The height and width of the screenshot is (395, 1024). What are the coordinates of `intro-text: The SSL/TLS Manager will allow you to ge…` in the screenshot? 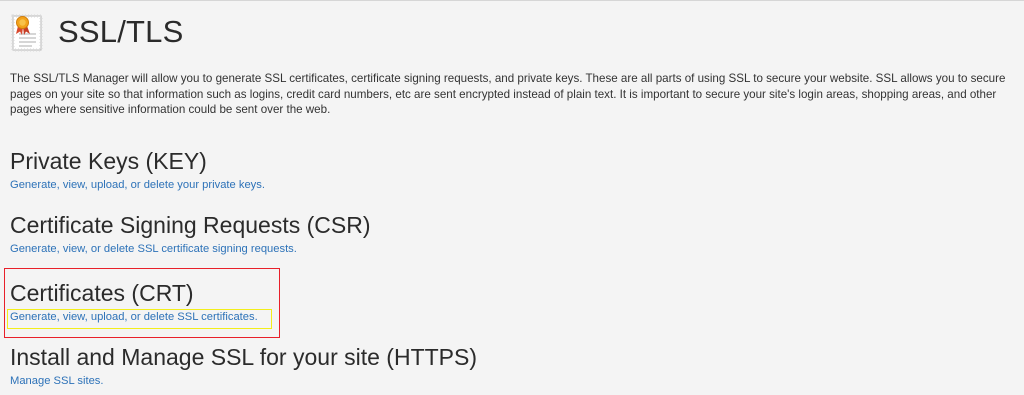 It's located at (508, 94).